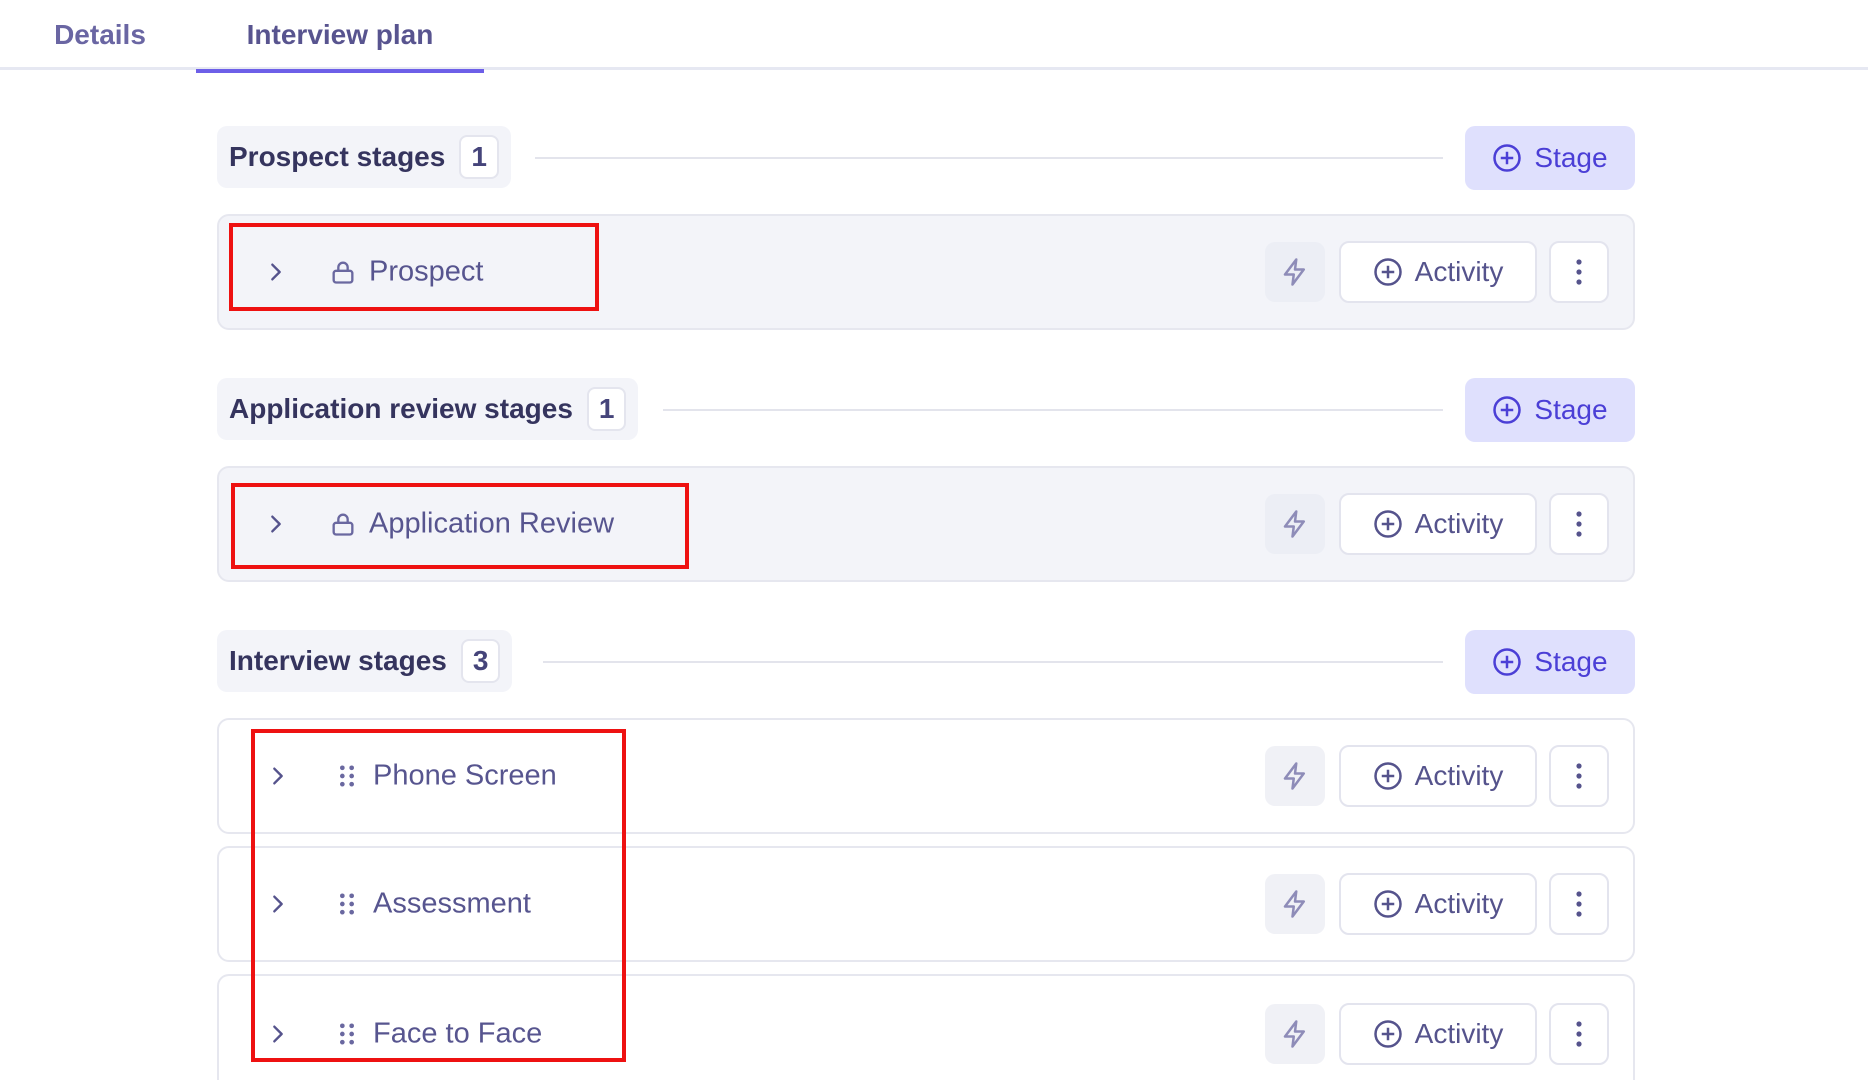 This screenshot has width=1868, height=1080. Describe the element at coordinates (338, 660) in the screenshot. I see `section-title-label: Interview stages` at that location.